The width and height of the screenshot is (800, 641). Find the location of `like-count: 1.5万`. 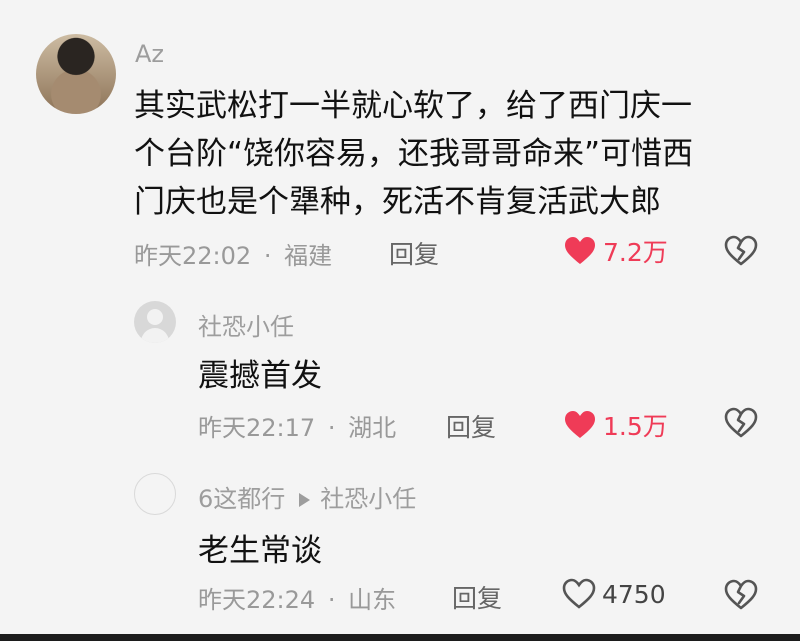

like-count: 1.5万 is located at coordinates (635, 426).